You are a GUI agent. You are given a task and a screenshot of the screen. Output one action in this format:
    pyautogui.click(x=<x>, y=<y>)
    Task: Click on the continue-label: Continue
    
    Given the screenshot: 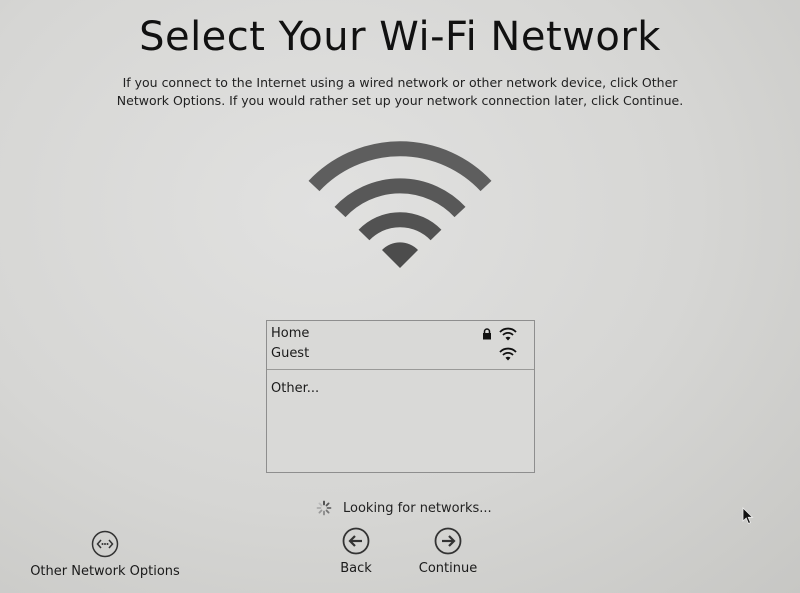 What is the action you would take?
    pyautogui.click(x=448, y=568)
    